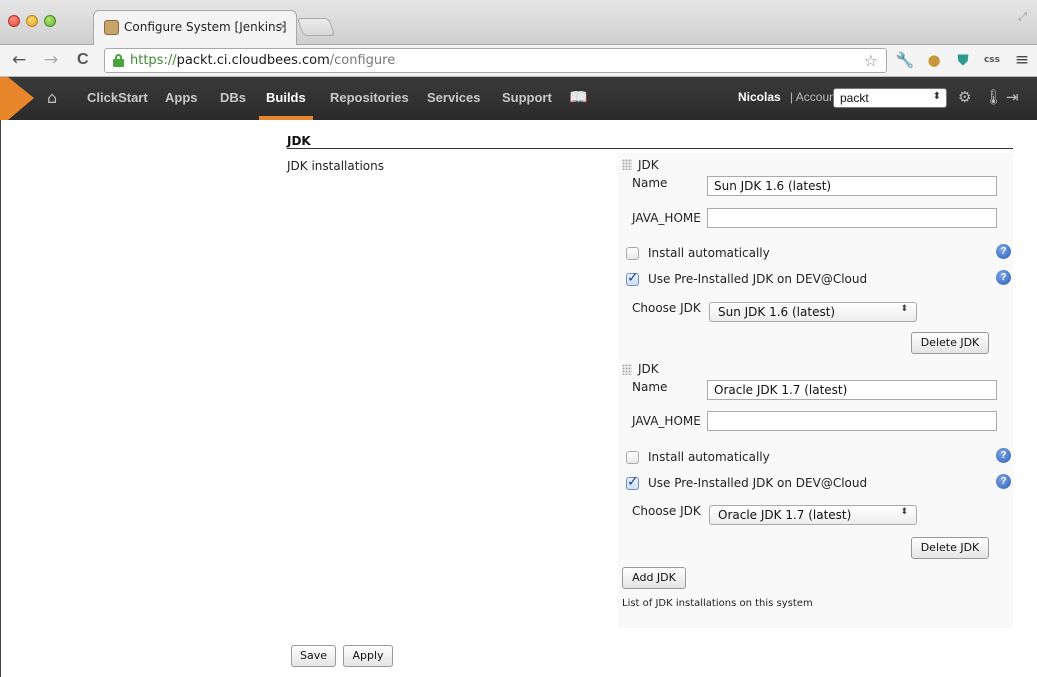 The height and width of the screenshot is (677, 1037). What do you see at coordinates (518, 23) in the screenshot?
I see `browser-titlebar: Configure System [Jenkins] × ⤢` at bounding box center [518, 23].